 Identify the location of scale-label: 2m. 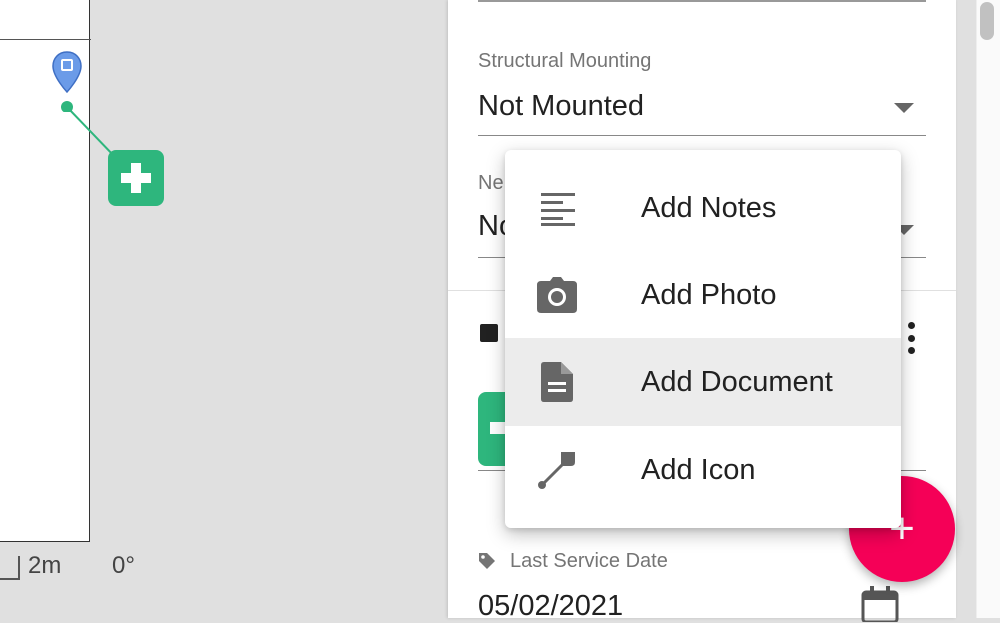
(45, 565).